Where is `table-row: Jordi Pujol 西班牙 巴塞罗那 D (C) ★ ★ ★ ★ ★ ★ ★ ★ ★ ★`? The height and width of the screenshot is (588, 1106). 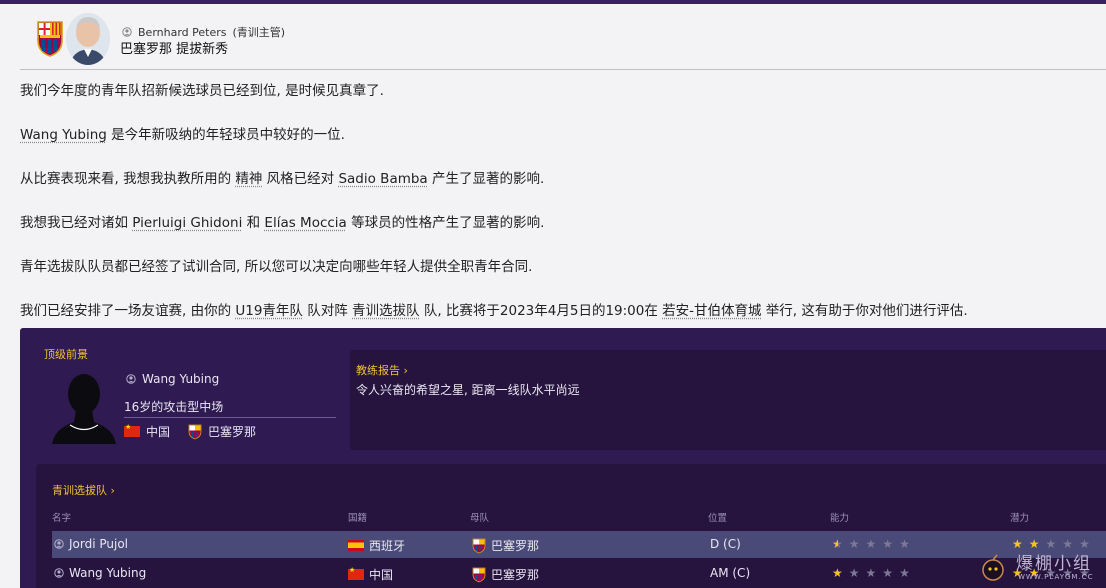
table-row: Jordi Pujol 西班牙 巴塞罗那 D (C) ★ ★ ★ ★ ★ ★ ★ ★ ★ ★ is located at coordinates (579, 544).